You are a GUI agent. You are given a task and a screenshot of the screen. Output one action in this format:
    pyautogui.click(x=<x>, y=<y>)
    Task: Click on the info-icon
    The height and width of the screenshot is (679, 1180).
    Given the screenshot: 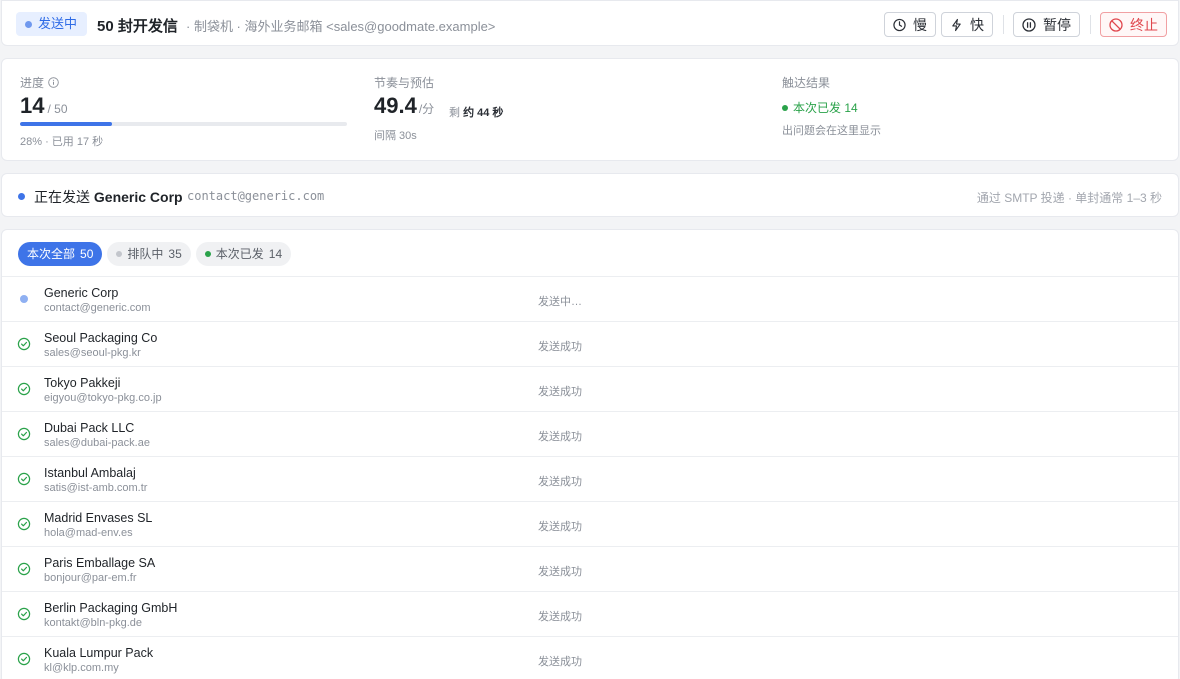 What is the action you would take?
    pyautogui.click(x=53, y=82)
    